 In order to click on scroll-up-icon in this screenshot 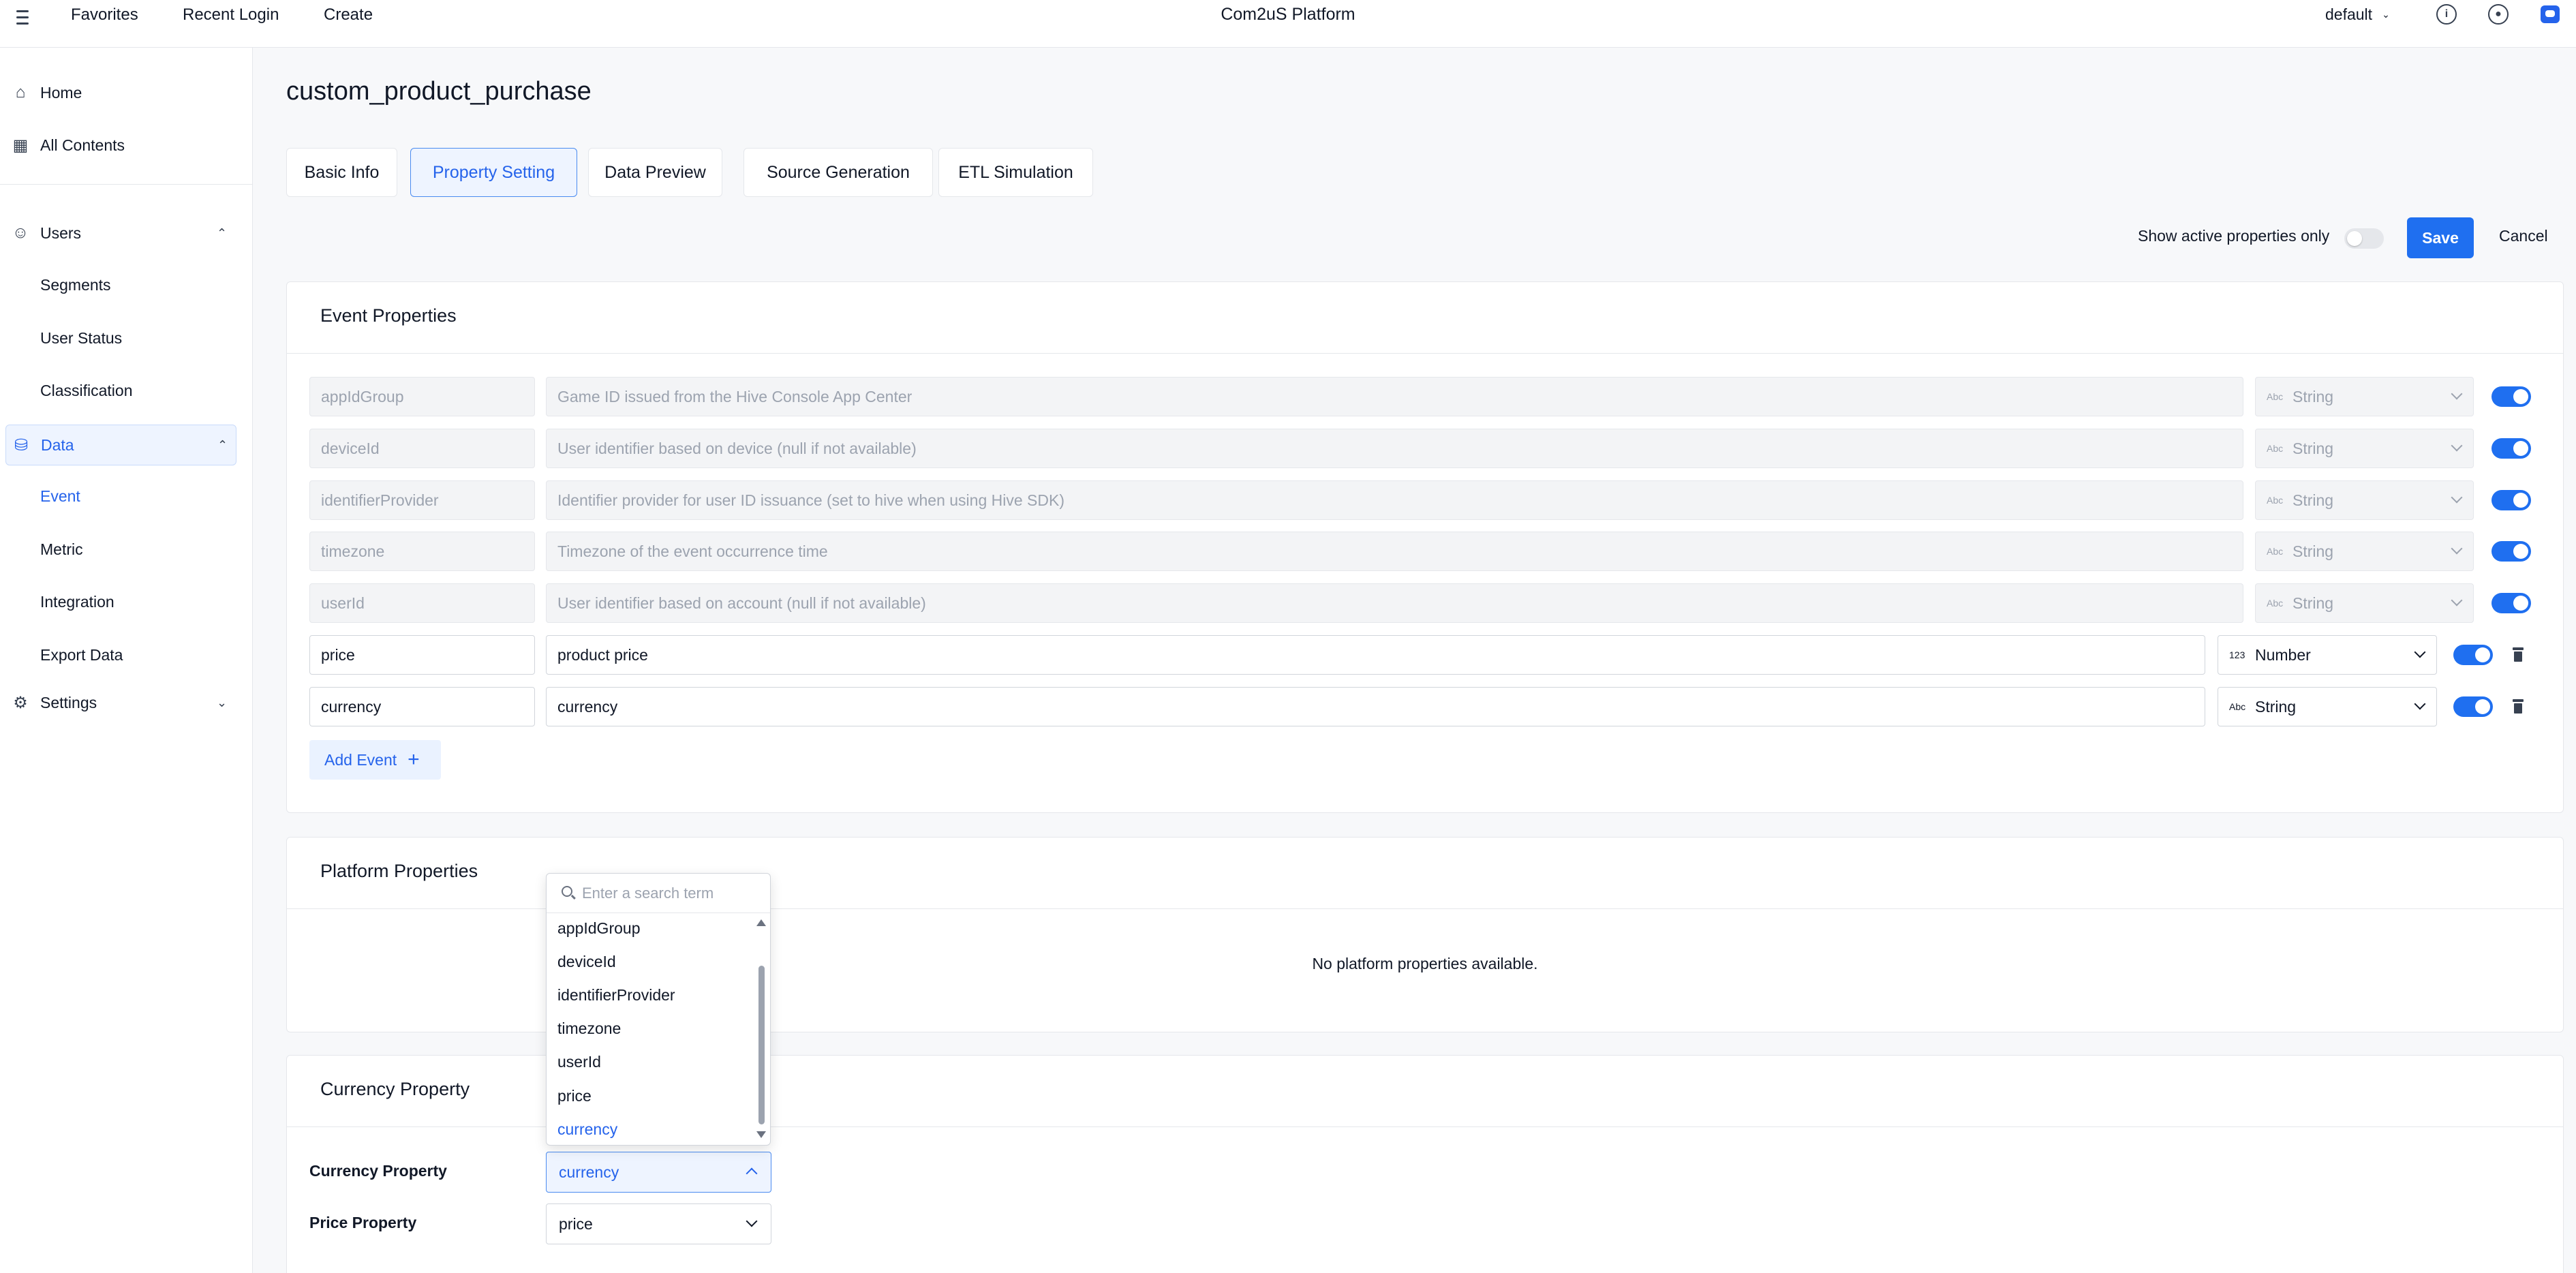, I will do `click(761, 922)`.